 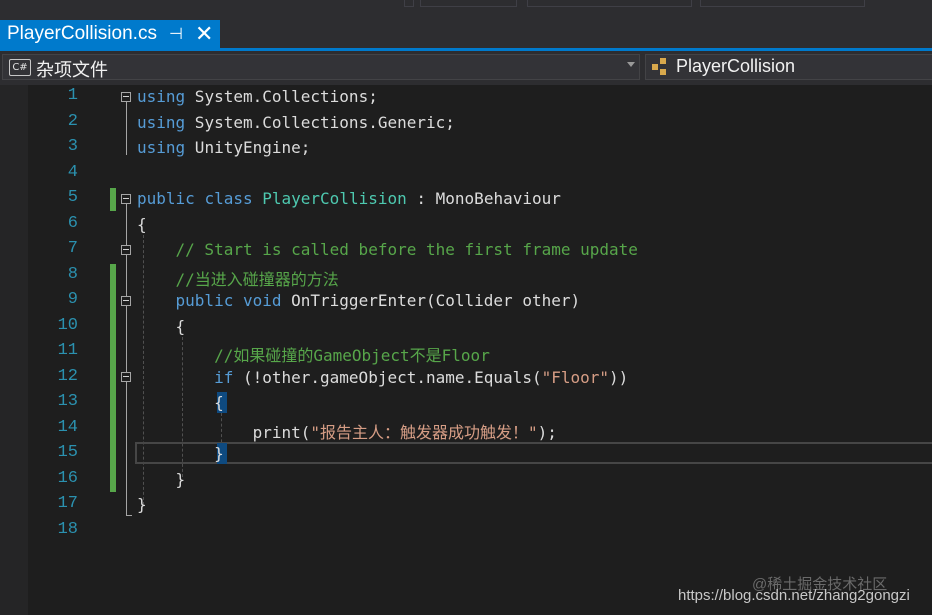 I want to click on code-token: if, so click(x=224, y=377).